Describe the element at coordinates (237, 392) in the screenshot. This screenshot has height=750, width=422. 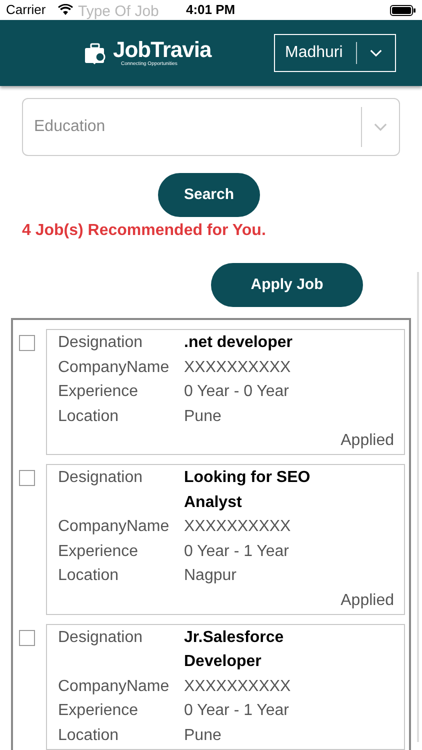
I see `field-value: 0 Year - 0 Year` at that location.